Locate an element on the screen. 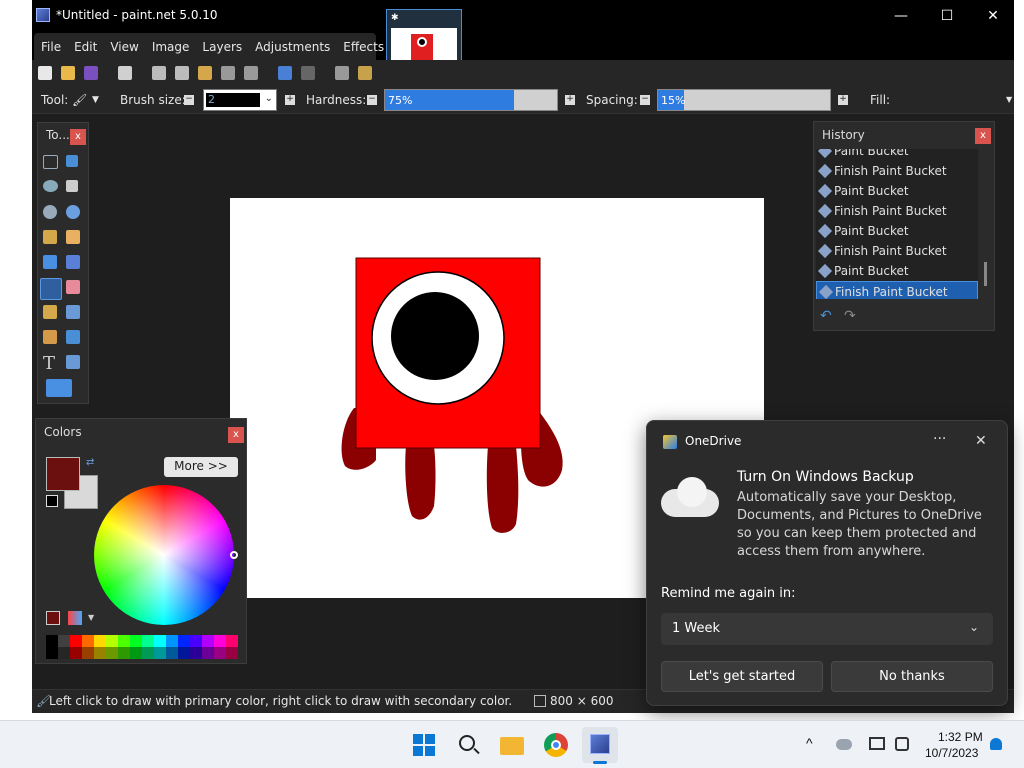 This screenshot has height=768, width=1024. history-undo-icon: ↶ is located at coordinates (826, 316).